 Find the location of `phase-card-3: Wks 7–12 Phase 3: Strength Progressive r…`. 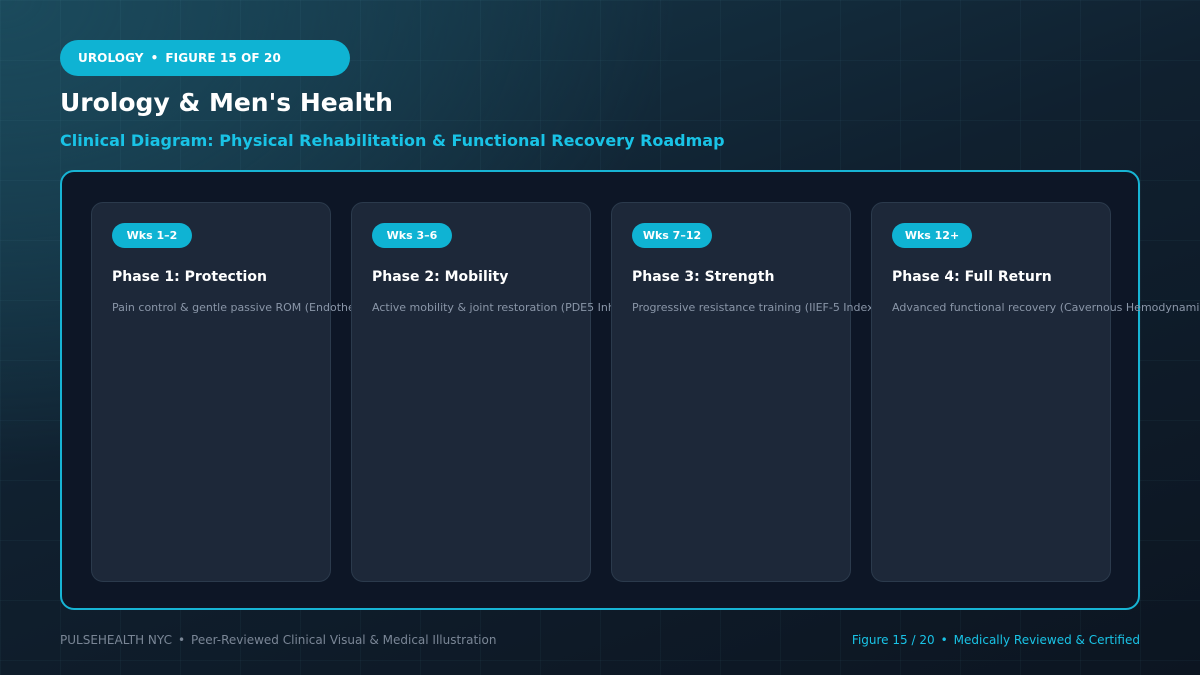

phase-card-3: Wks 7–12 Phase 3: Strength Progressive r… is located at coordinates (744, 392).